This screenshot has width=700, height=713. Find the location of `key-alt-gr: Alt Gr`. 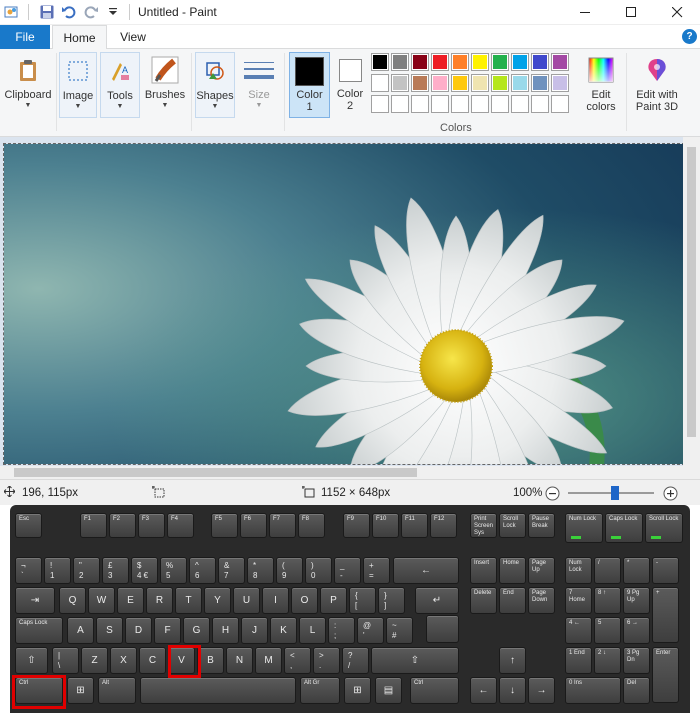

key-alt-gr: Alt Gr is located at coordinates (320, 690).